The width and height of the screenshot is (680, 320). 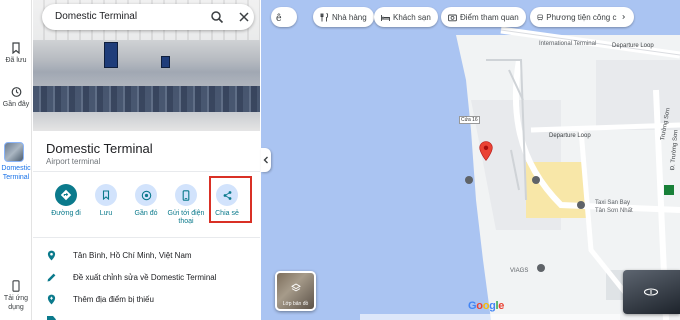 What do you see at coordinates (51, 318) in the screenshot?
I see `label-icon` at bounding box center [51, 318].